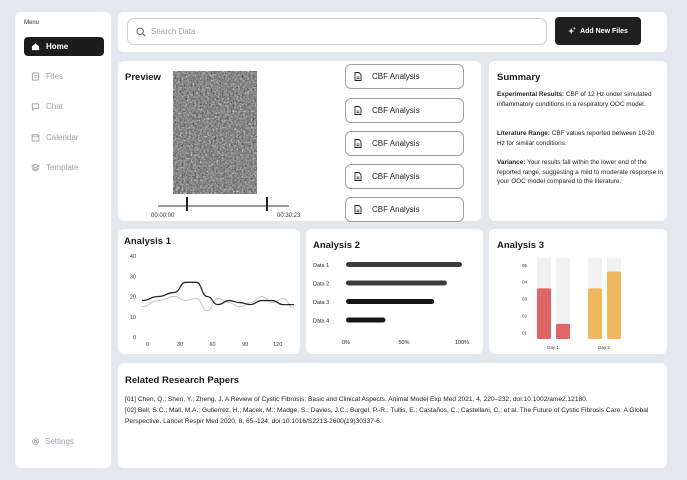 Image resolution: width=687 pixels, height=480 pixels. Describe the element at coordinates (35, 441) in the screenshot. I see `gear-icon` at that location.